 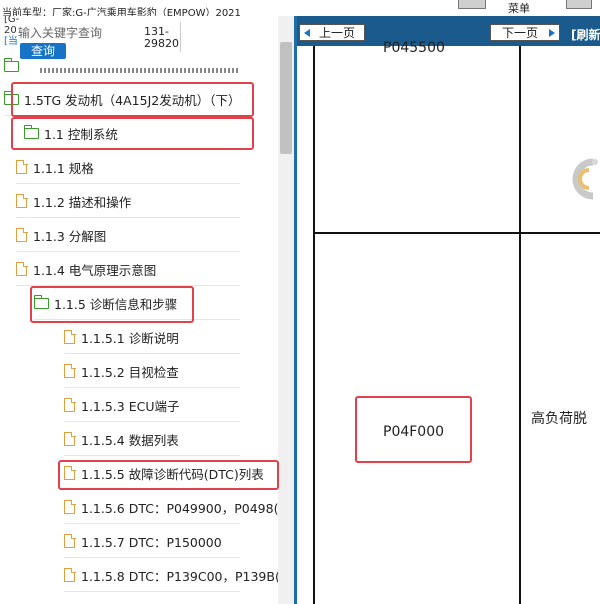 I want to click on tree-item: 1.1.5 诊断信息和步骤, so click(x=136, y=303).